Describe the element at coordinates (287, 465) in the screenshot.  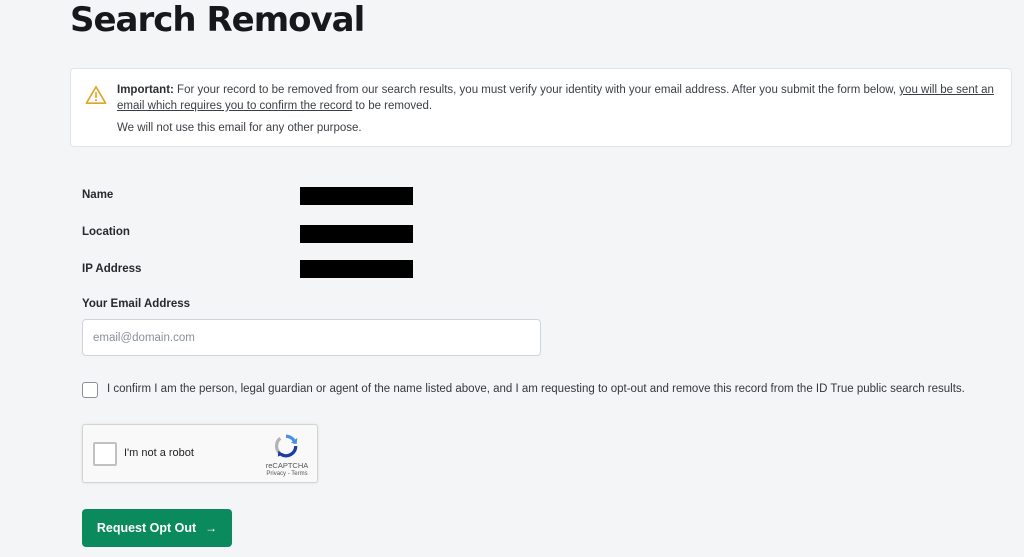
I see `recaptcha-brand: reCAPTCHA` at that location.